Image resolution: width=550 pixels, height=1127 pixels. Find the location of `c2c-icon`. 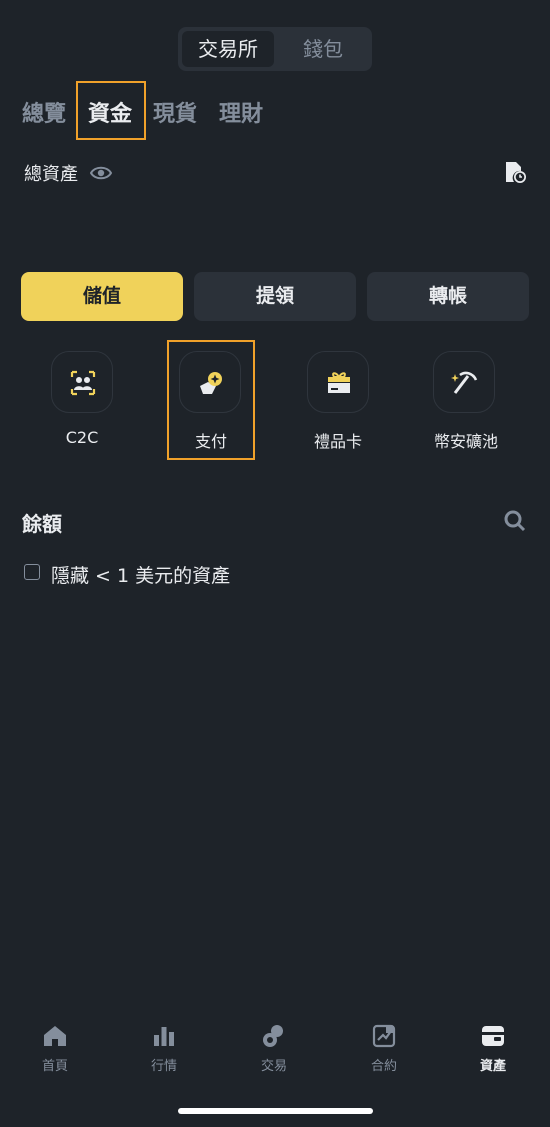

c2c-icon is located at coordinates (83, 383).